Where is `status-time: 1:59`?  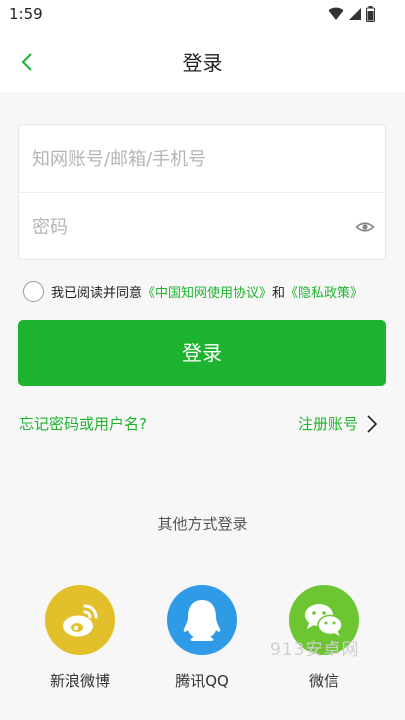
status-time: 1:59 is located at coordinates (26, 14).